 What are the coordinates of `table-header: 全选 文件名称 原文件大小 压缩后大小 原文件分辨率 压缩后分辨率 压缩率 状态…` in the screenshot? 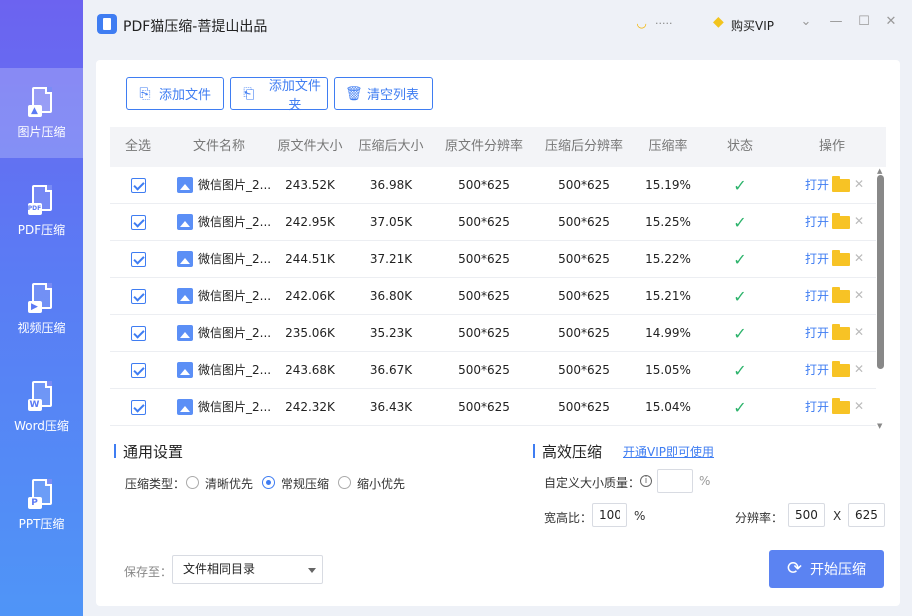 It's located at (498, 147).